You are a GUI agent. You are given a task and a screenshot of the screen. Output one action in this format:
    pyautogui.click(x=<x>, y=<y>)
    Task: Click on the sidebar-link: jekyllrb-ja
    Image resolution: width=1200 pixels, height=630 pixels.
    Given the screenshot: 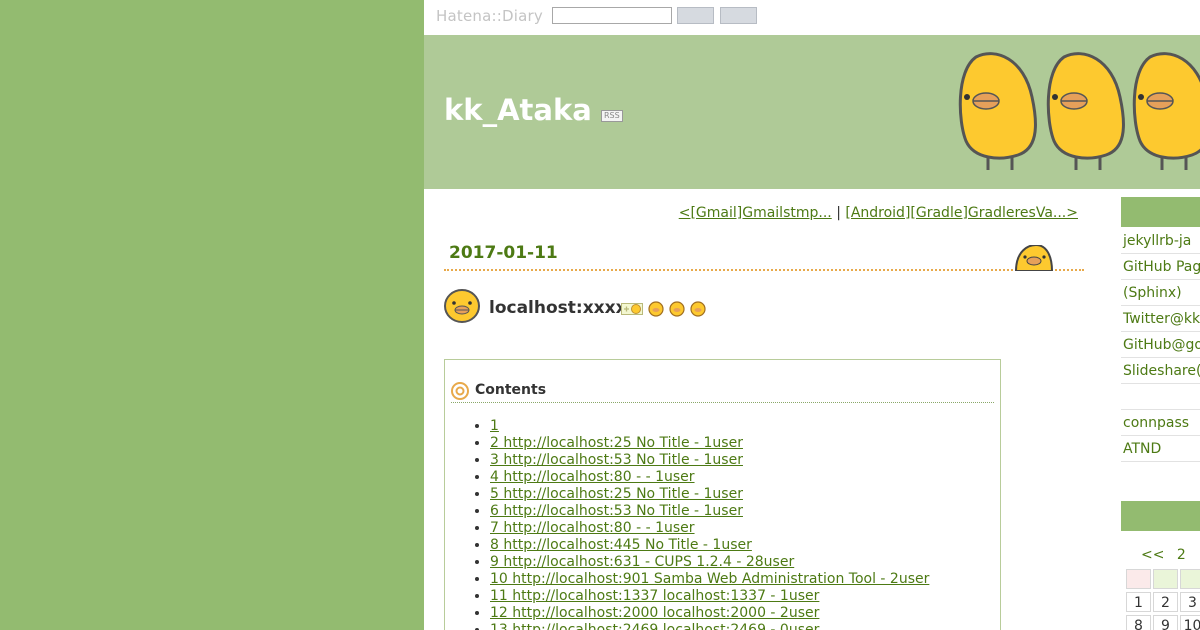 What is the action you would take?
    pyautogui.click(x=1160, y=241)
    